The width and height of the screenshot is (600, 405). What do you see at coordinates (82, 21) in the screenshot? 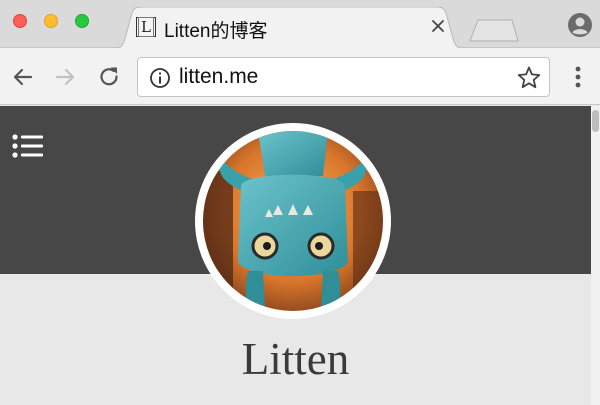
I see `window-zoom-button` at bounding box center [82, 21].